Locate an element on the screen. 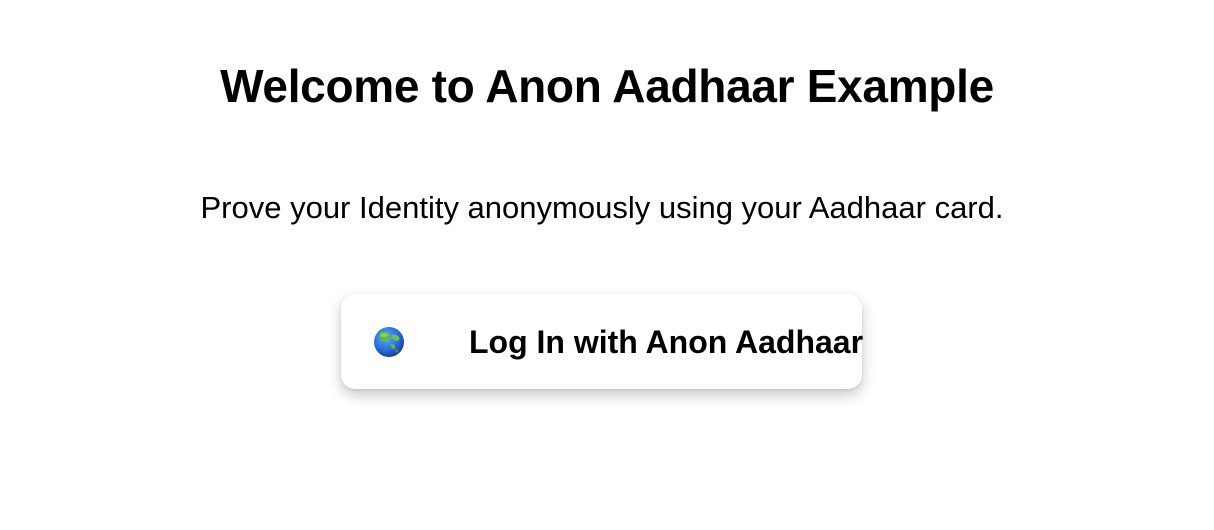  page-title: Welcome to Anon Aadhaar Example is located at coordinates (607, 86).